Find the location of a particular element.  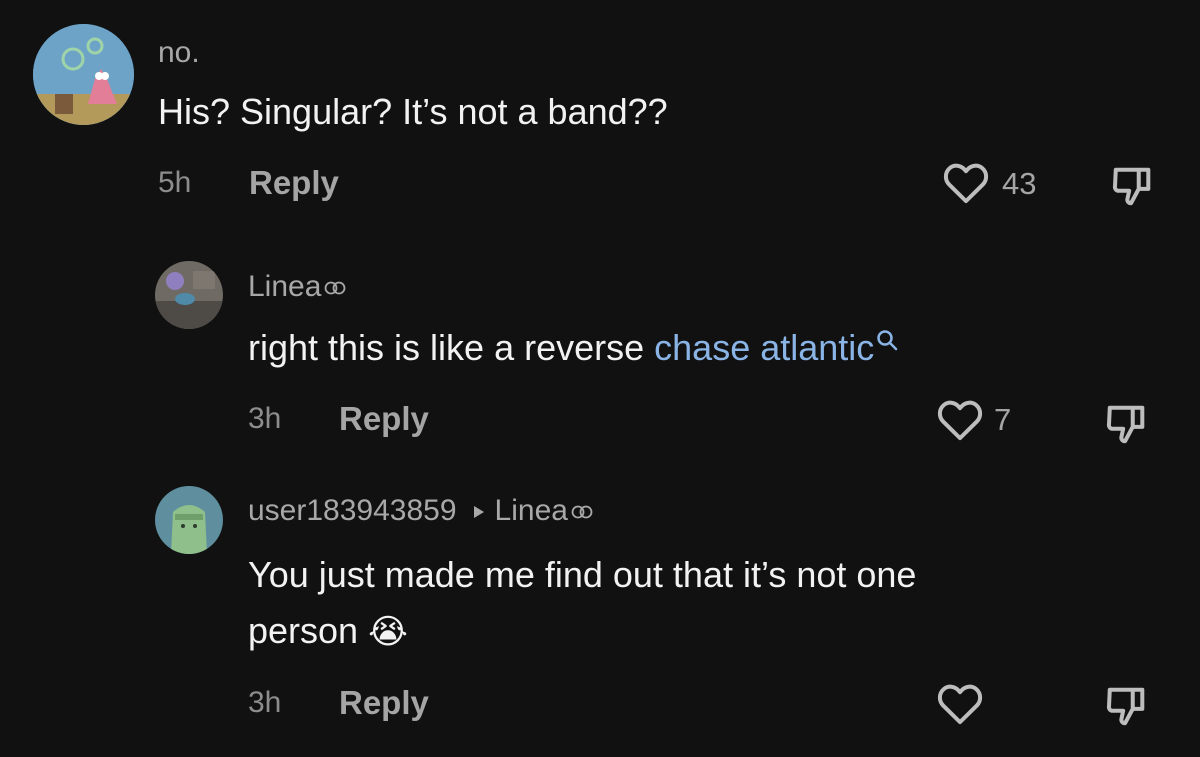

comment-username: user183943859 Linea is located at coordinates (421, 511).